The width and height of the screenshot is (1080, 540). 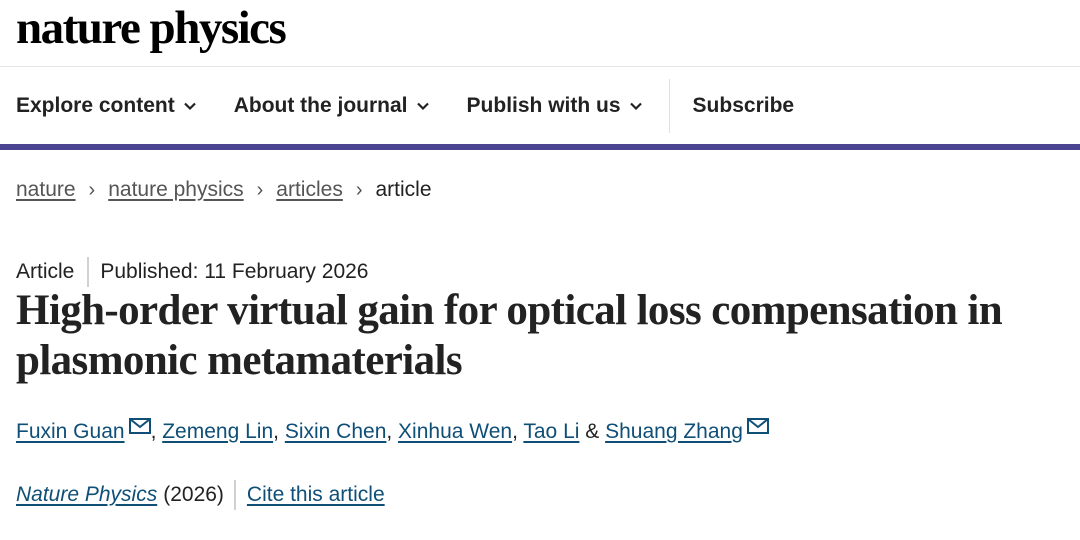 I want to click on nav-separator, so click(x=669, y=105).